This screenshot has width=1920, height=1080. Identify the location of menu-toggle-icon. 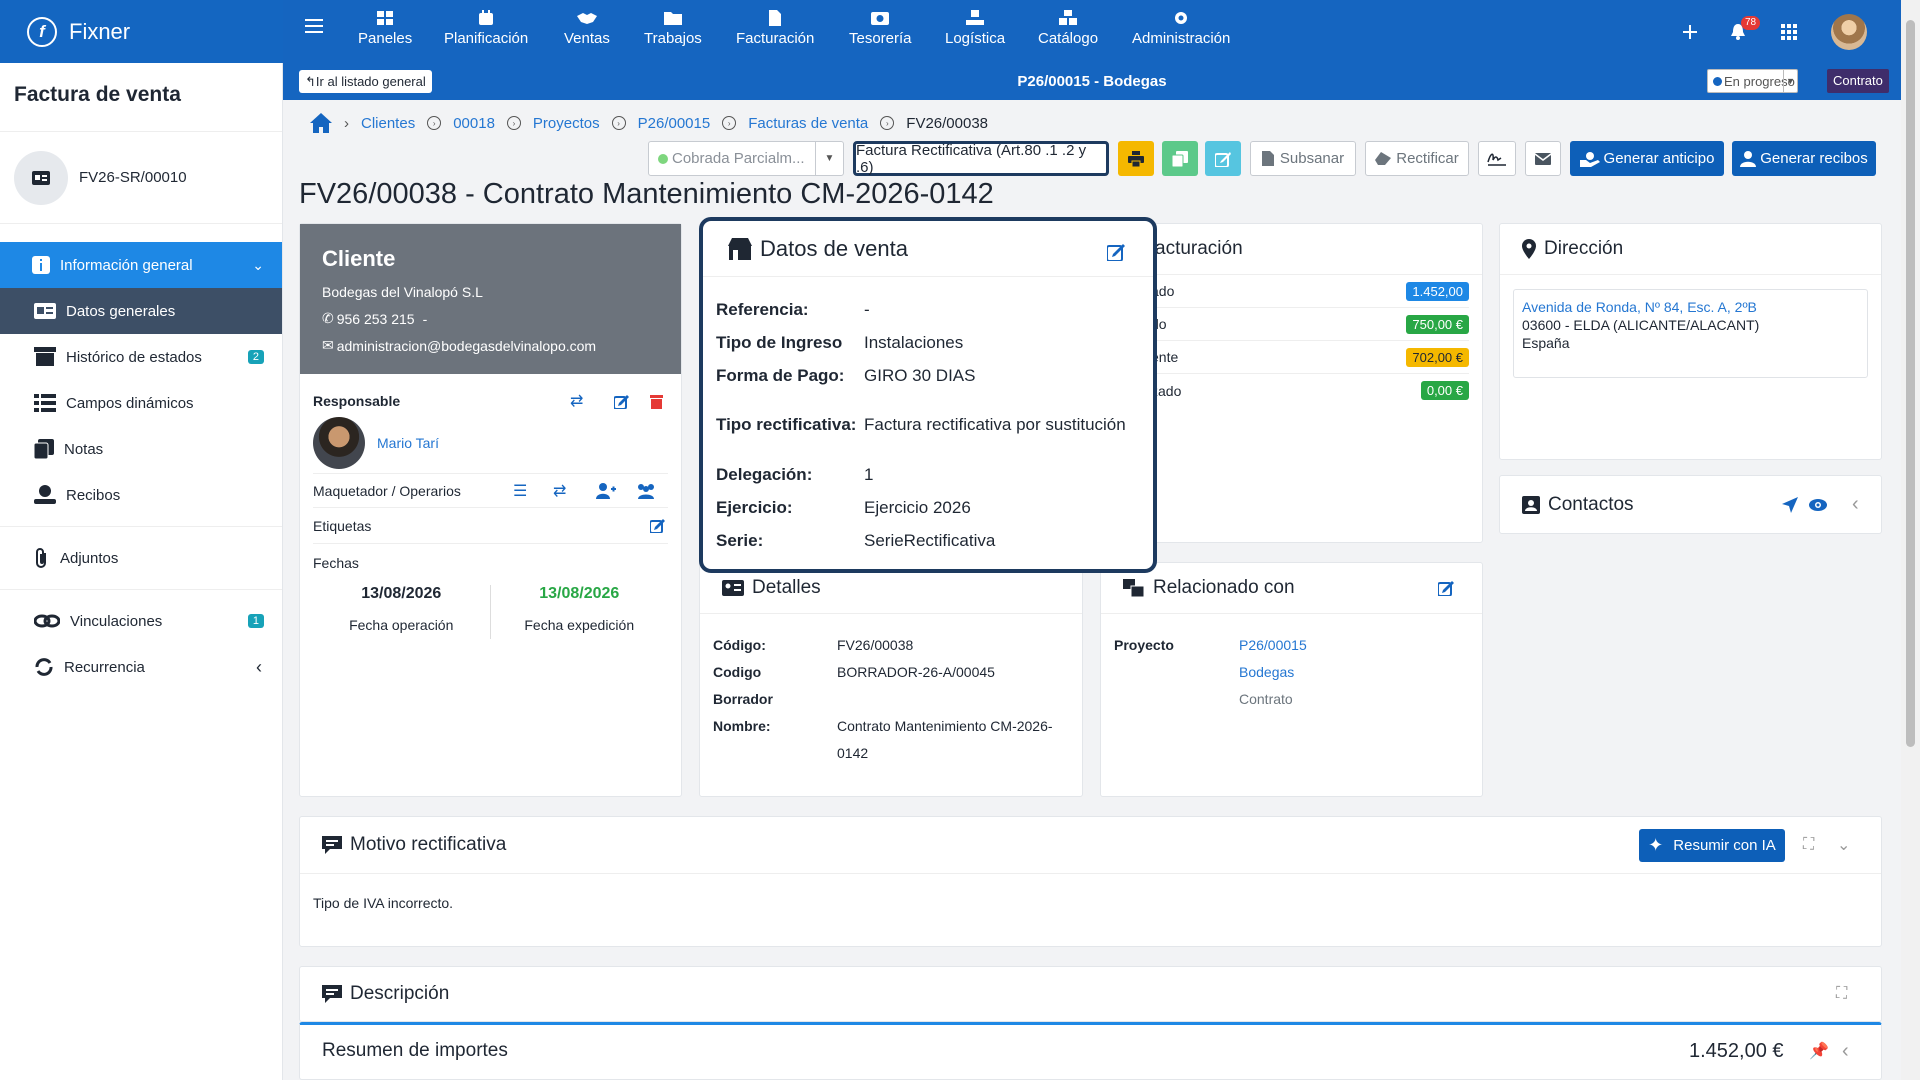
(314, 26).